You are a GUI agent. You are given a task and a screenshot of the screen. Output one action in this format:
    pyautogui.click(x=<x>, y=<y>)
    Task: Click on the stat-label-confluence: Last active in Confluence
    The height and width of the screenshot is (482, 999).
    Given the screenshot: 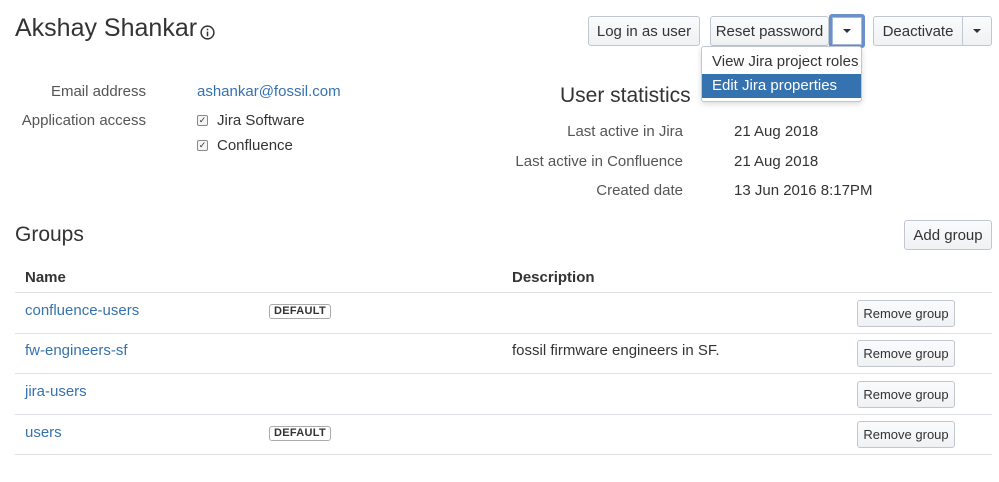 What is the action you would take?
    pyautogui.click(x=599, y=161)
    